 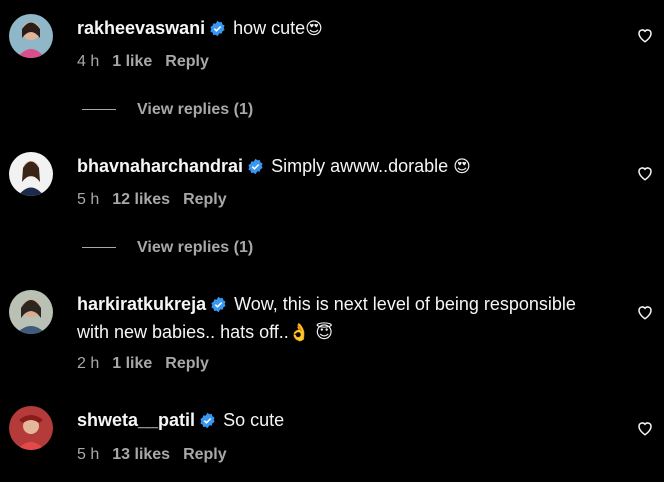 What do you see at coordinates (136, 420) in the screenshot?
I see `comment-username: shweta__patil` at bounding box center [136, 420].